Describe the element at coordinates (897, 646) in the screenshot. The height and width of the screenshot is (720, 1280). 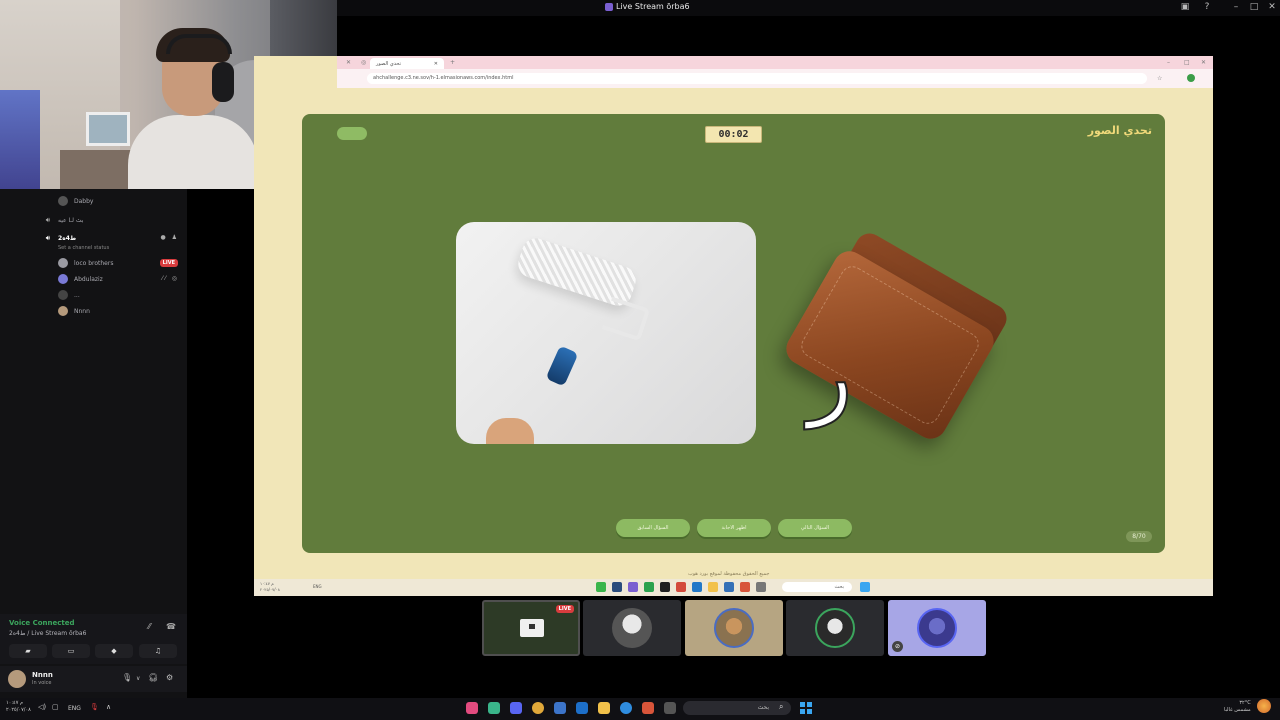
I see `deafened-icon: ⊘` at that location.